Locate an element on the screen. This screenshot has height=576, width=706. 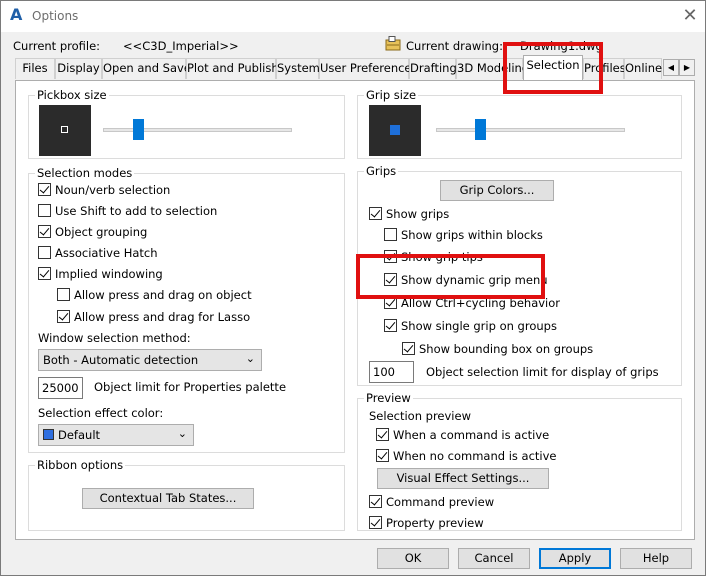
current-profile-label: Current profile: is located at coordinates (57, 46).